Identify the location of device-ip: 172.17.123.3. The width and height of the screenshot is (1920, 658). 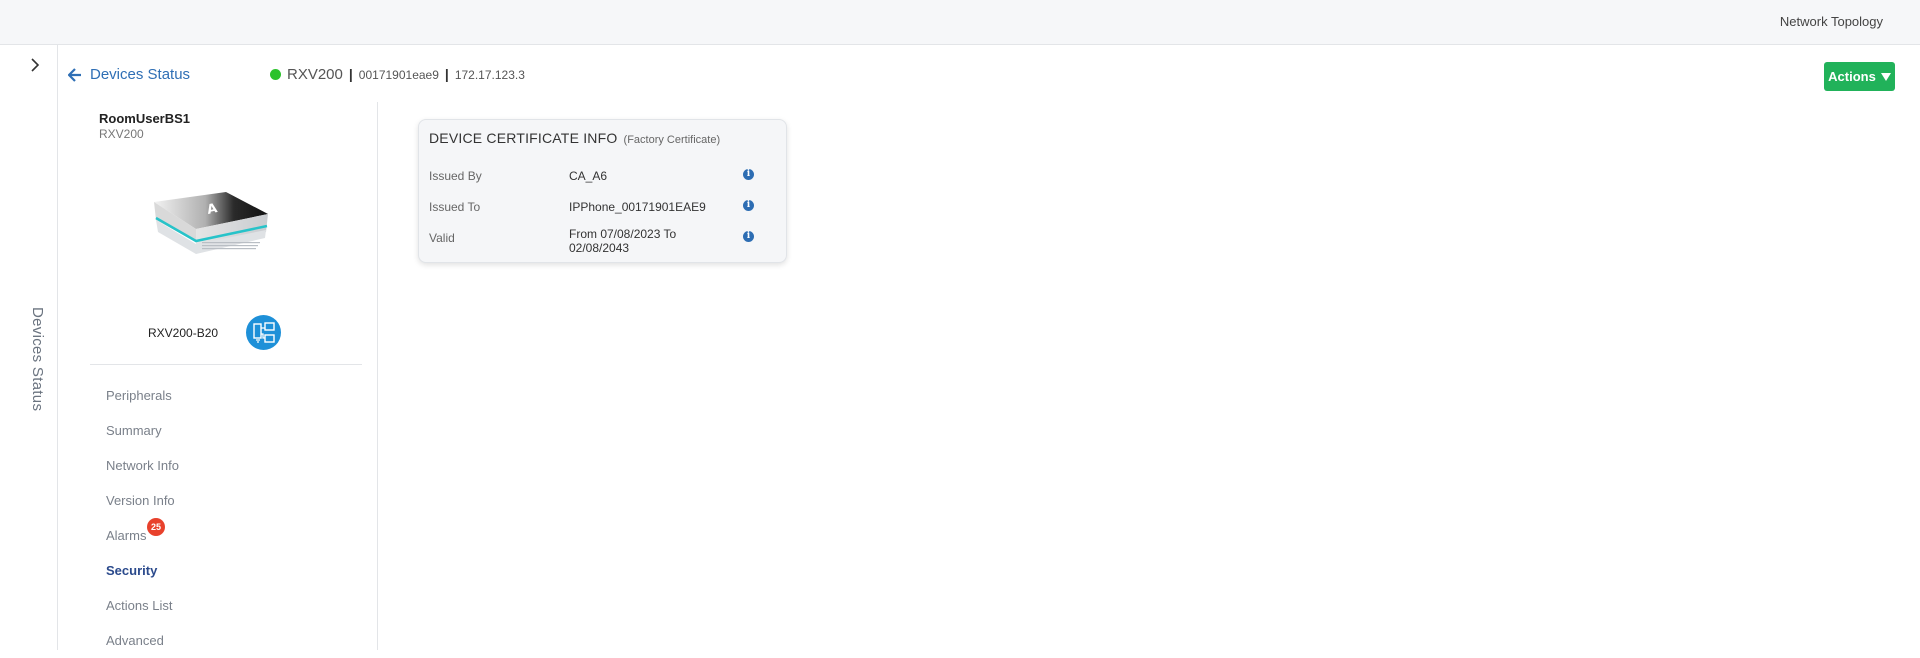
(489, 75).